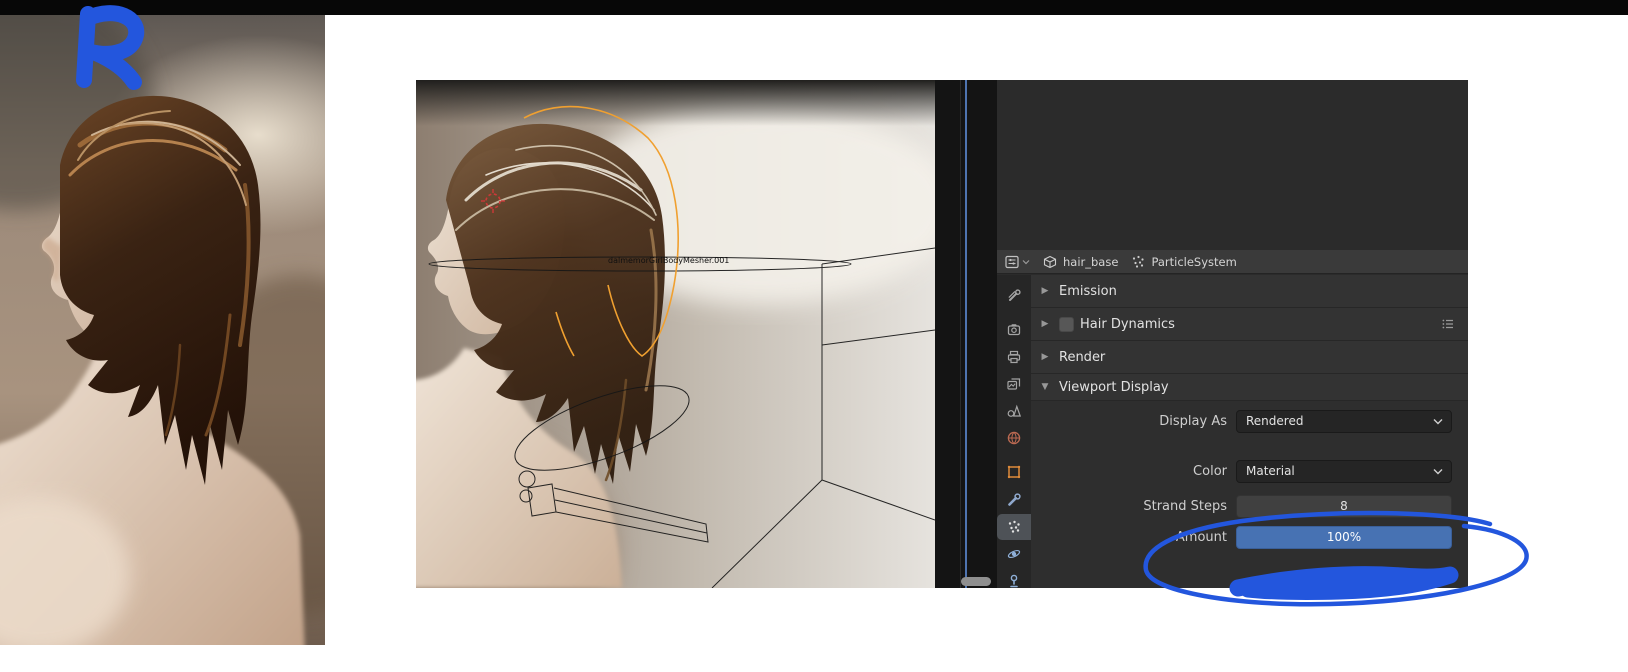 The height and width of the screenshot is (672, 1628). I want to click on scene-icon, so click(1014, 410).